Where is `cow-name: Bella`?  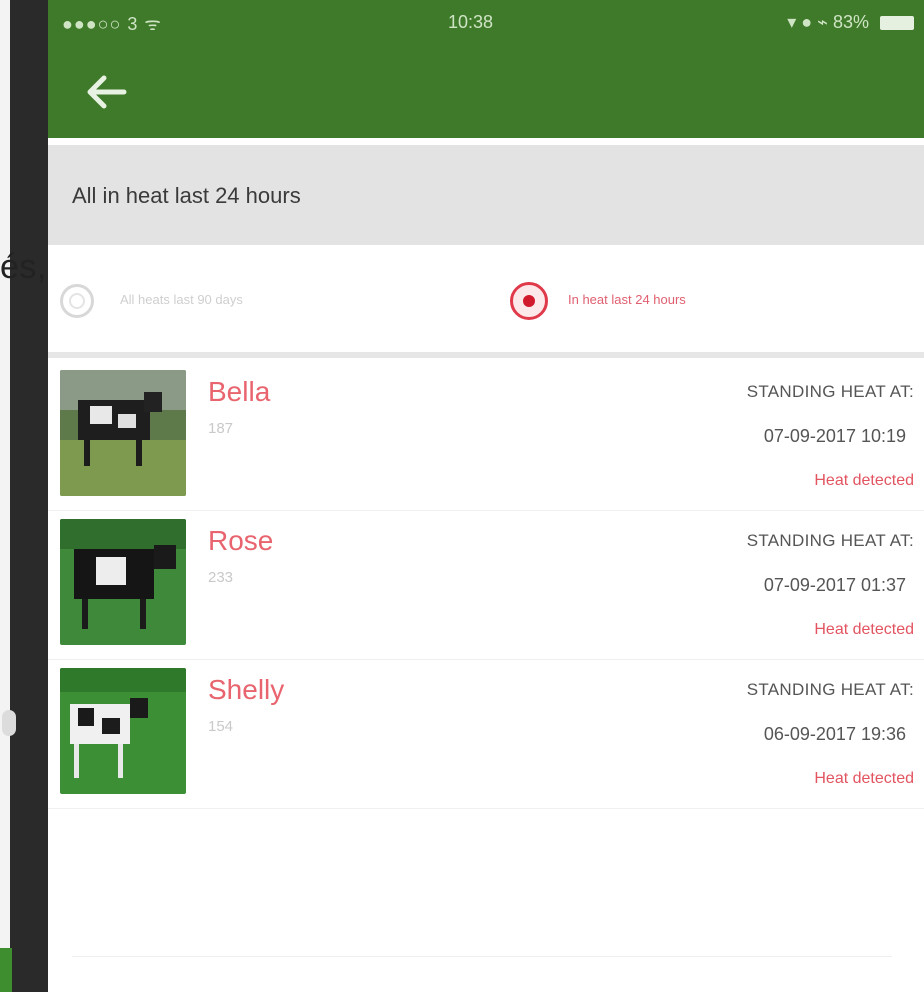 cow-name: Bella is located at coordinates (239, 391).